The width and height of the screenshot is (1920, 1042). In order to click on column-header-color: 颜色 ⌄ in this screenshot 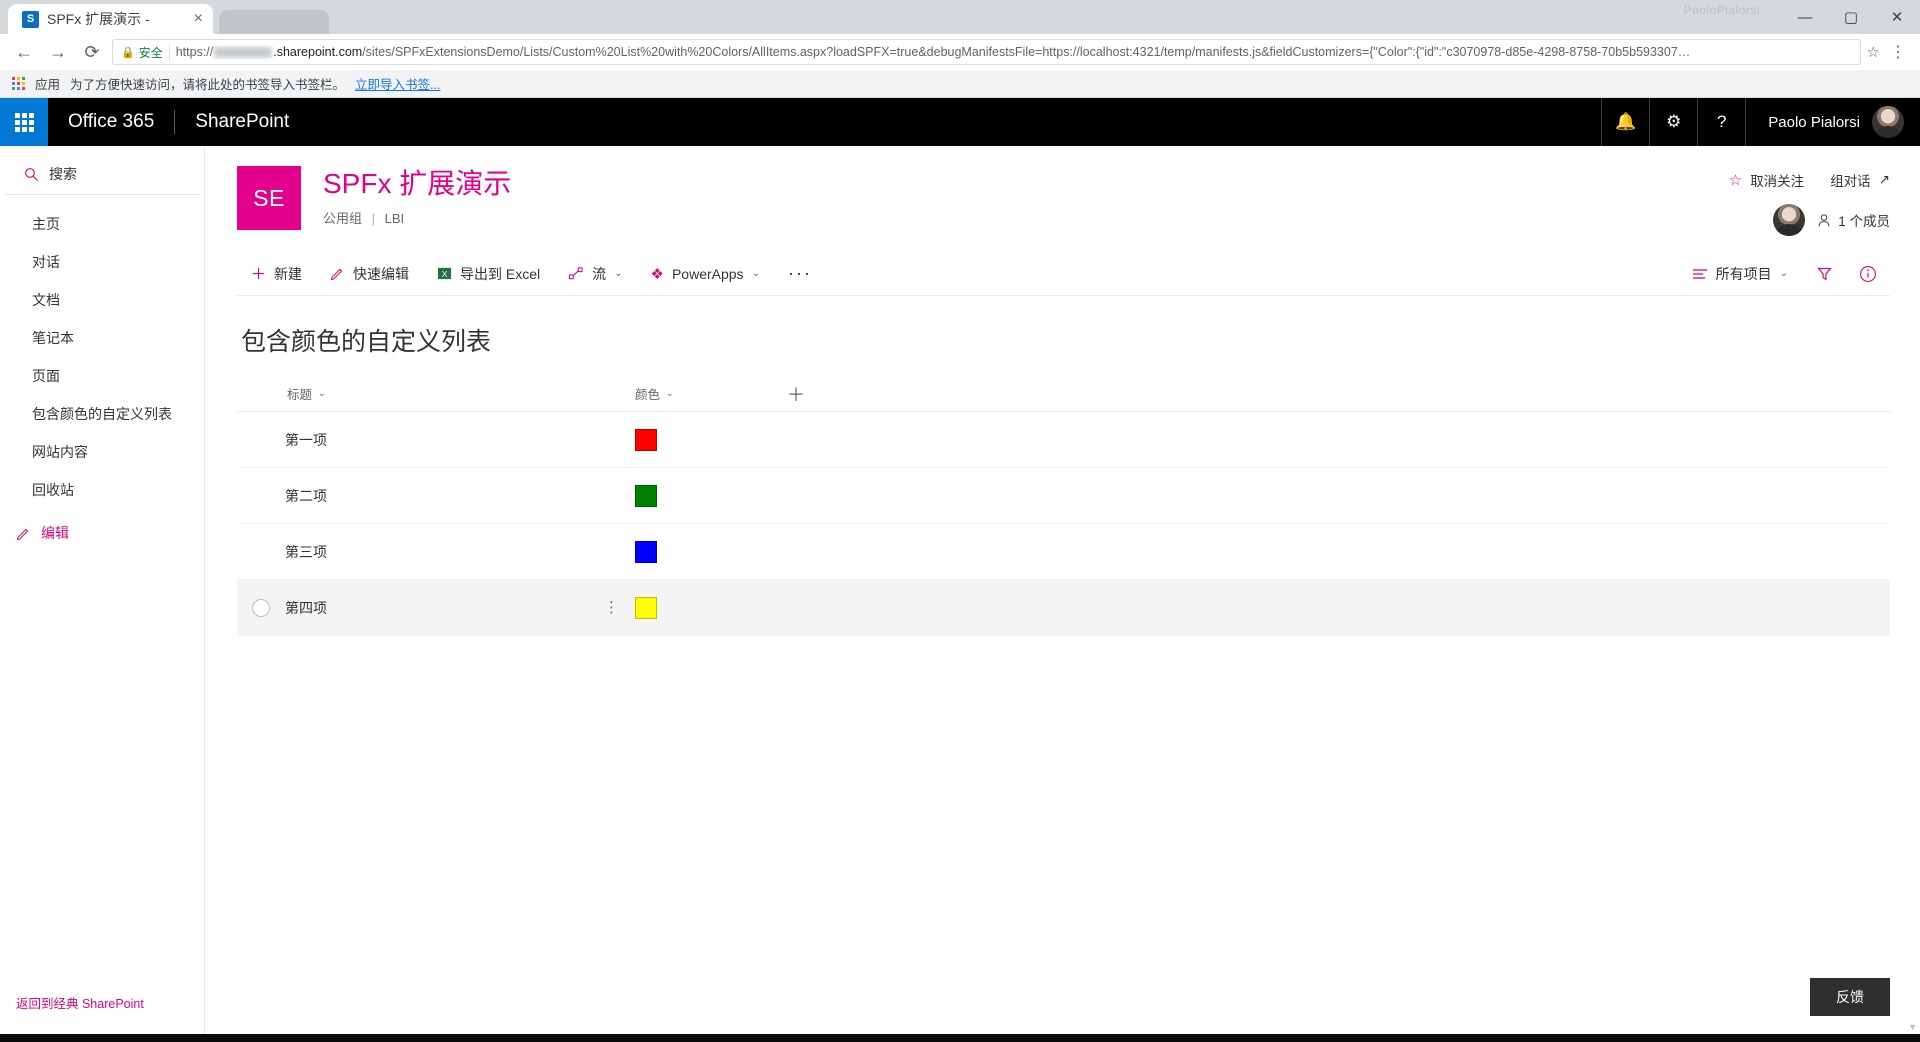, I will do `click(707, 393)`.